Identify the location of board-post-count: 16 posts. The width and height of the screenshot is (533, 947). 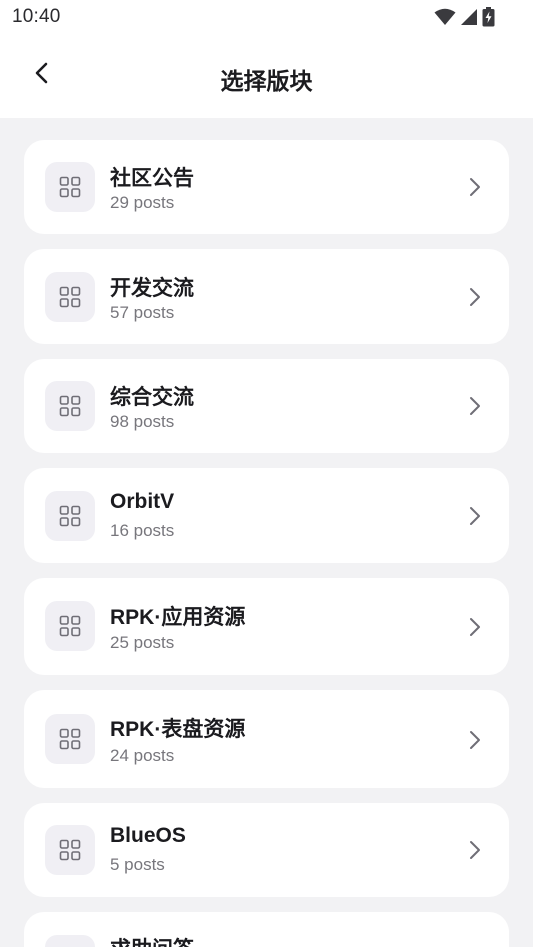
(142, 530).